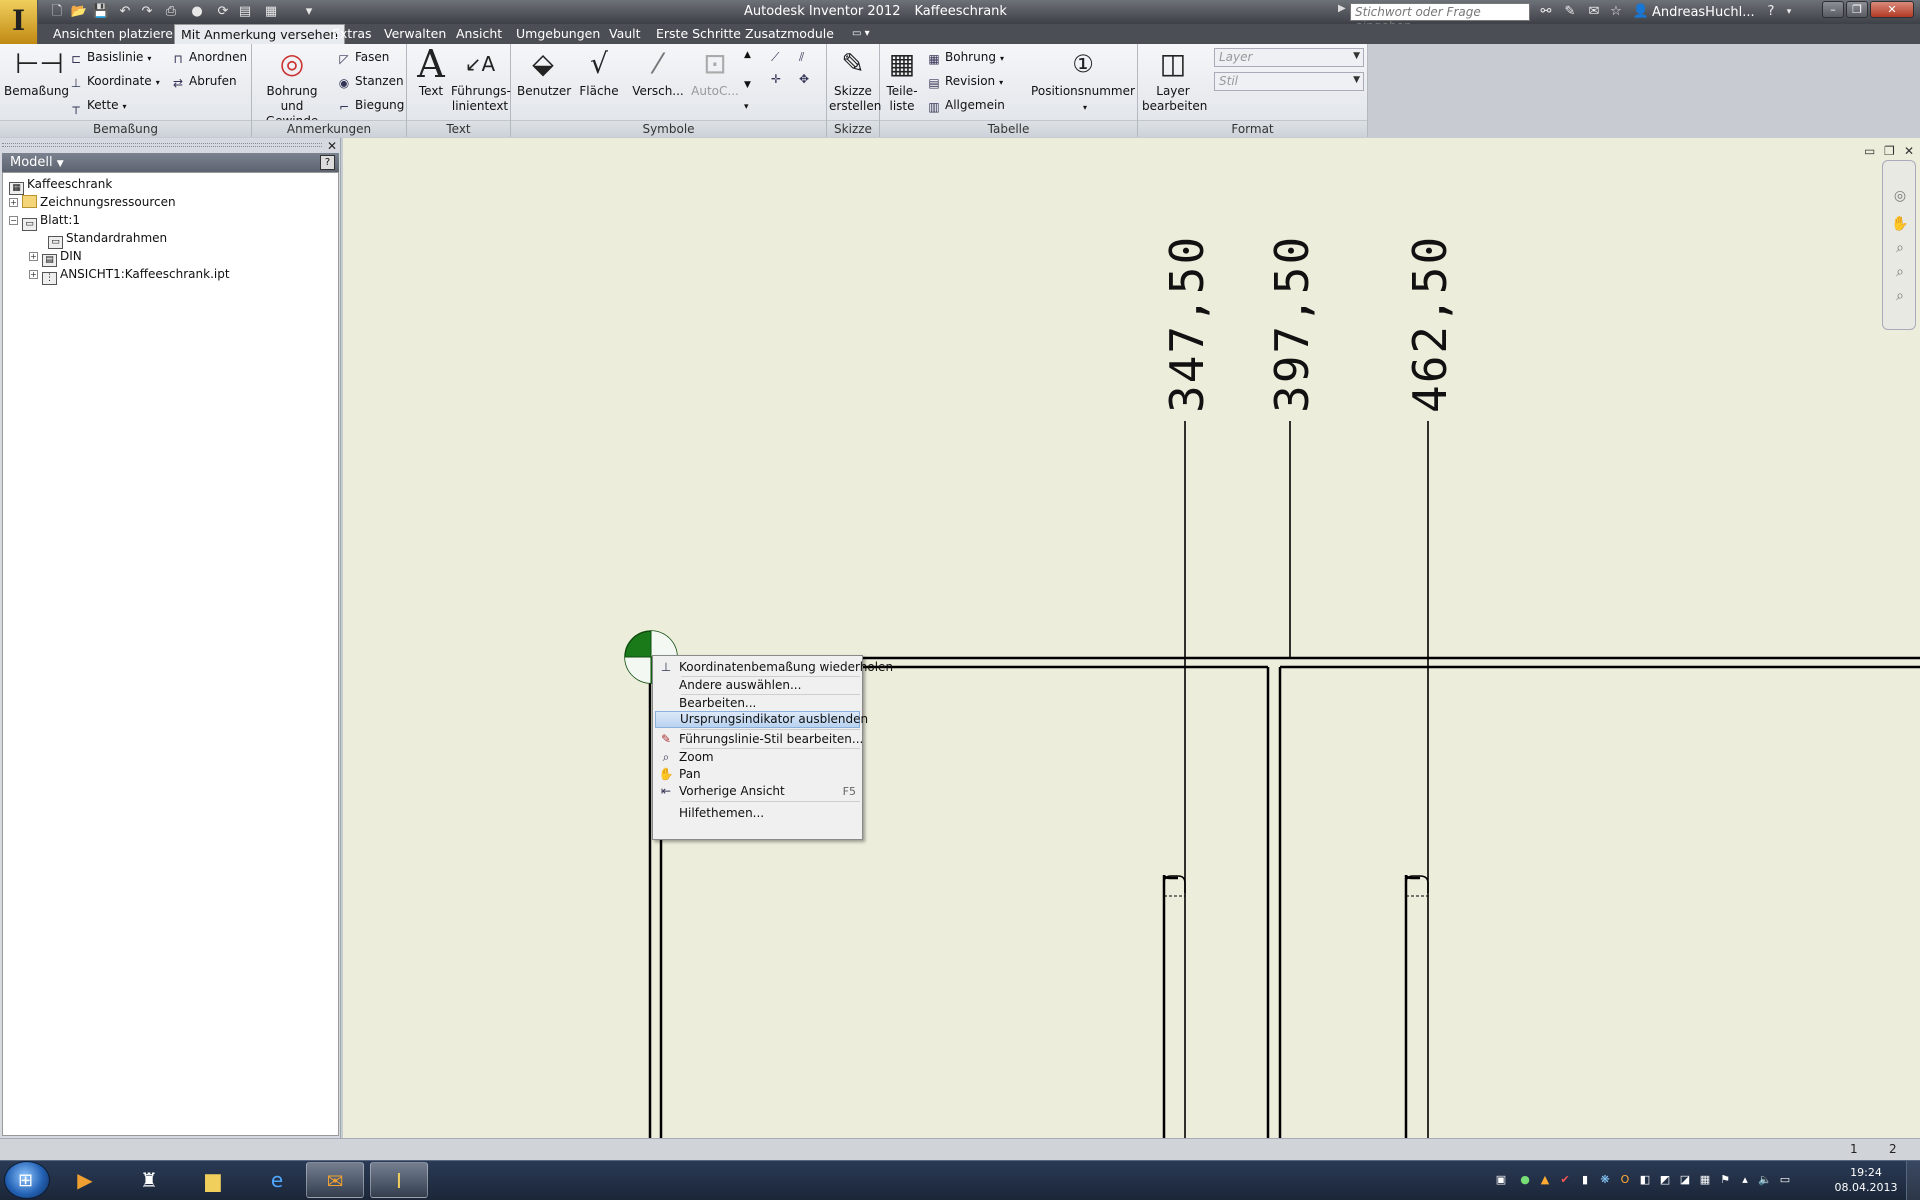 This screenshot has width=1920, height=1200. What do you see at coordinates (1833, 9) in the screenshot?
I see `minimize-button: –` at bounding box center [1833, 9].